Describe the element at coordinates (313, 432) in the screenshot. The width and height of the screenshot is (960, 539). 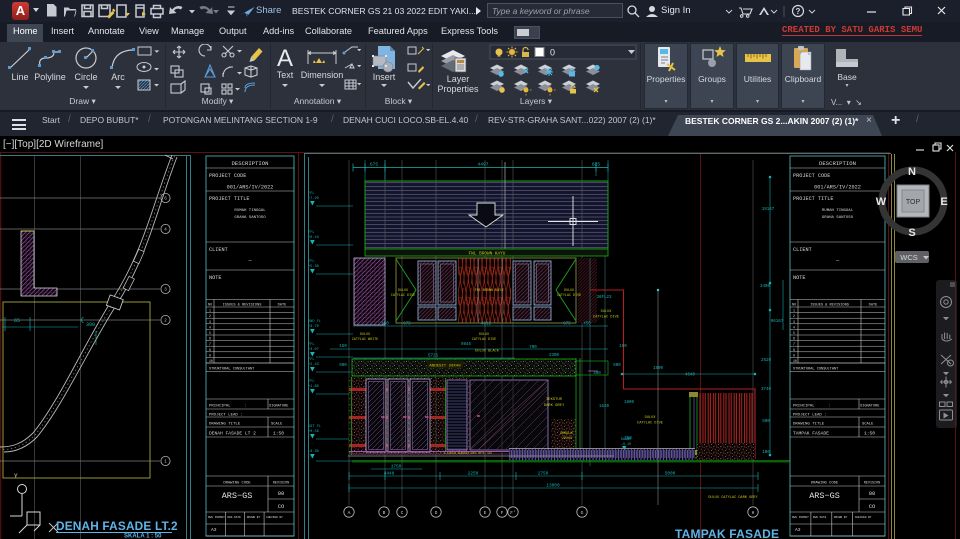
I see `svg-text: +0.56` at that location.